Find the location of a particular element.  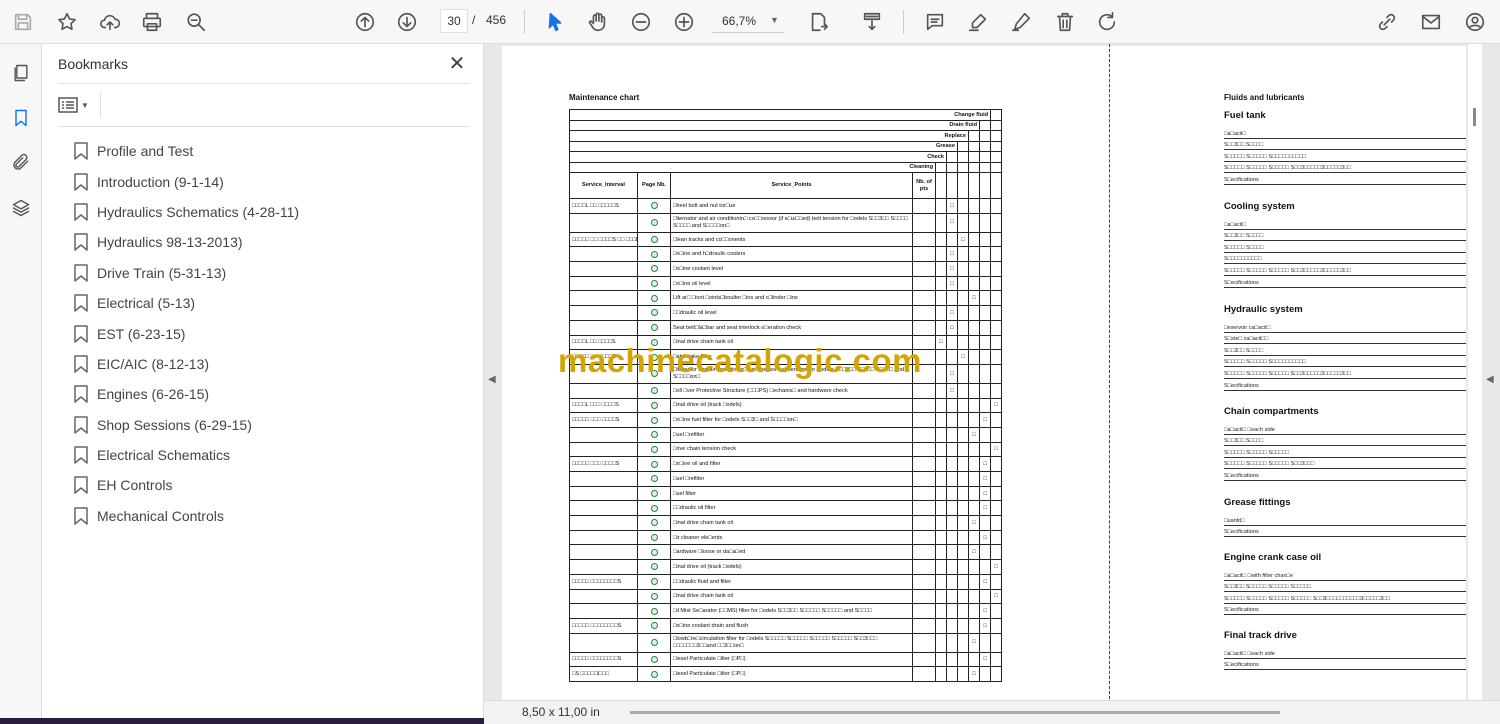

star-icon is located at coordinates (67, 22).